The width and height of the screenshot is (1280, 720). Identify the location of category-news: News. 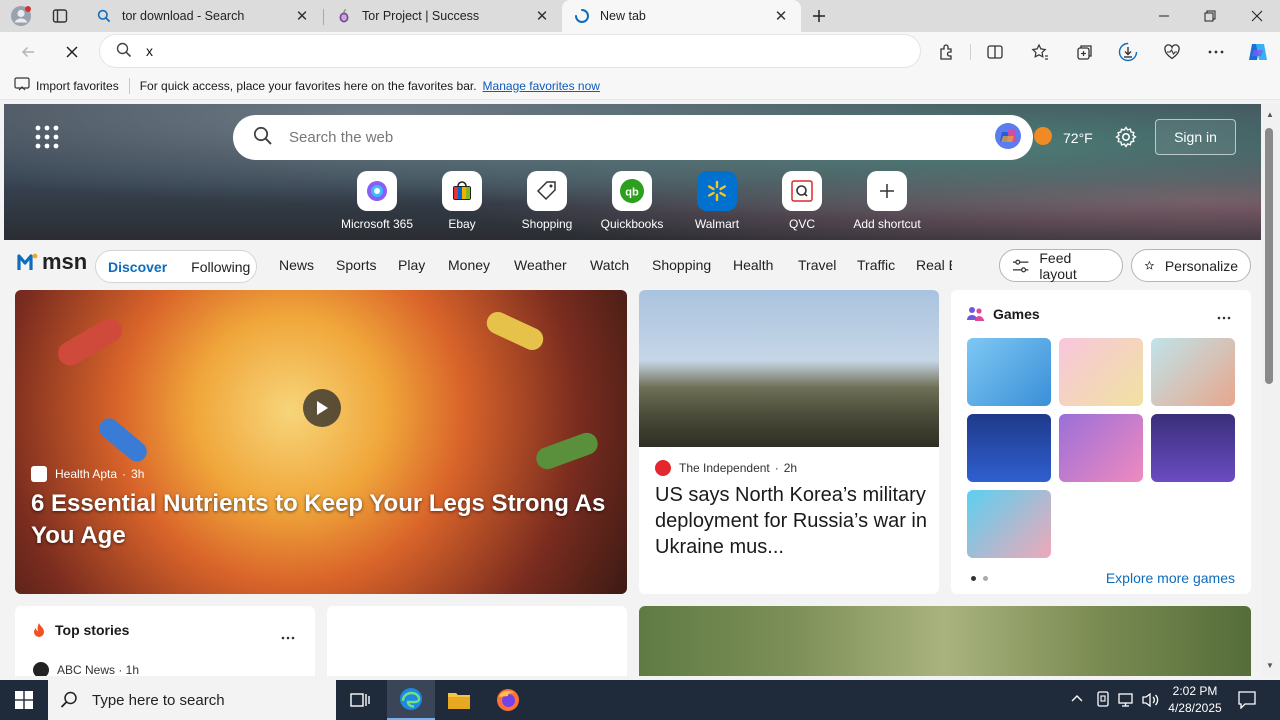
(296, 265).